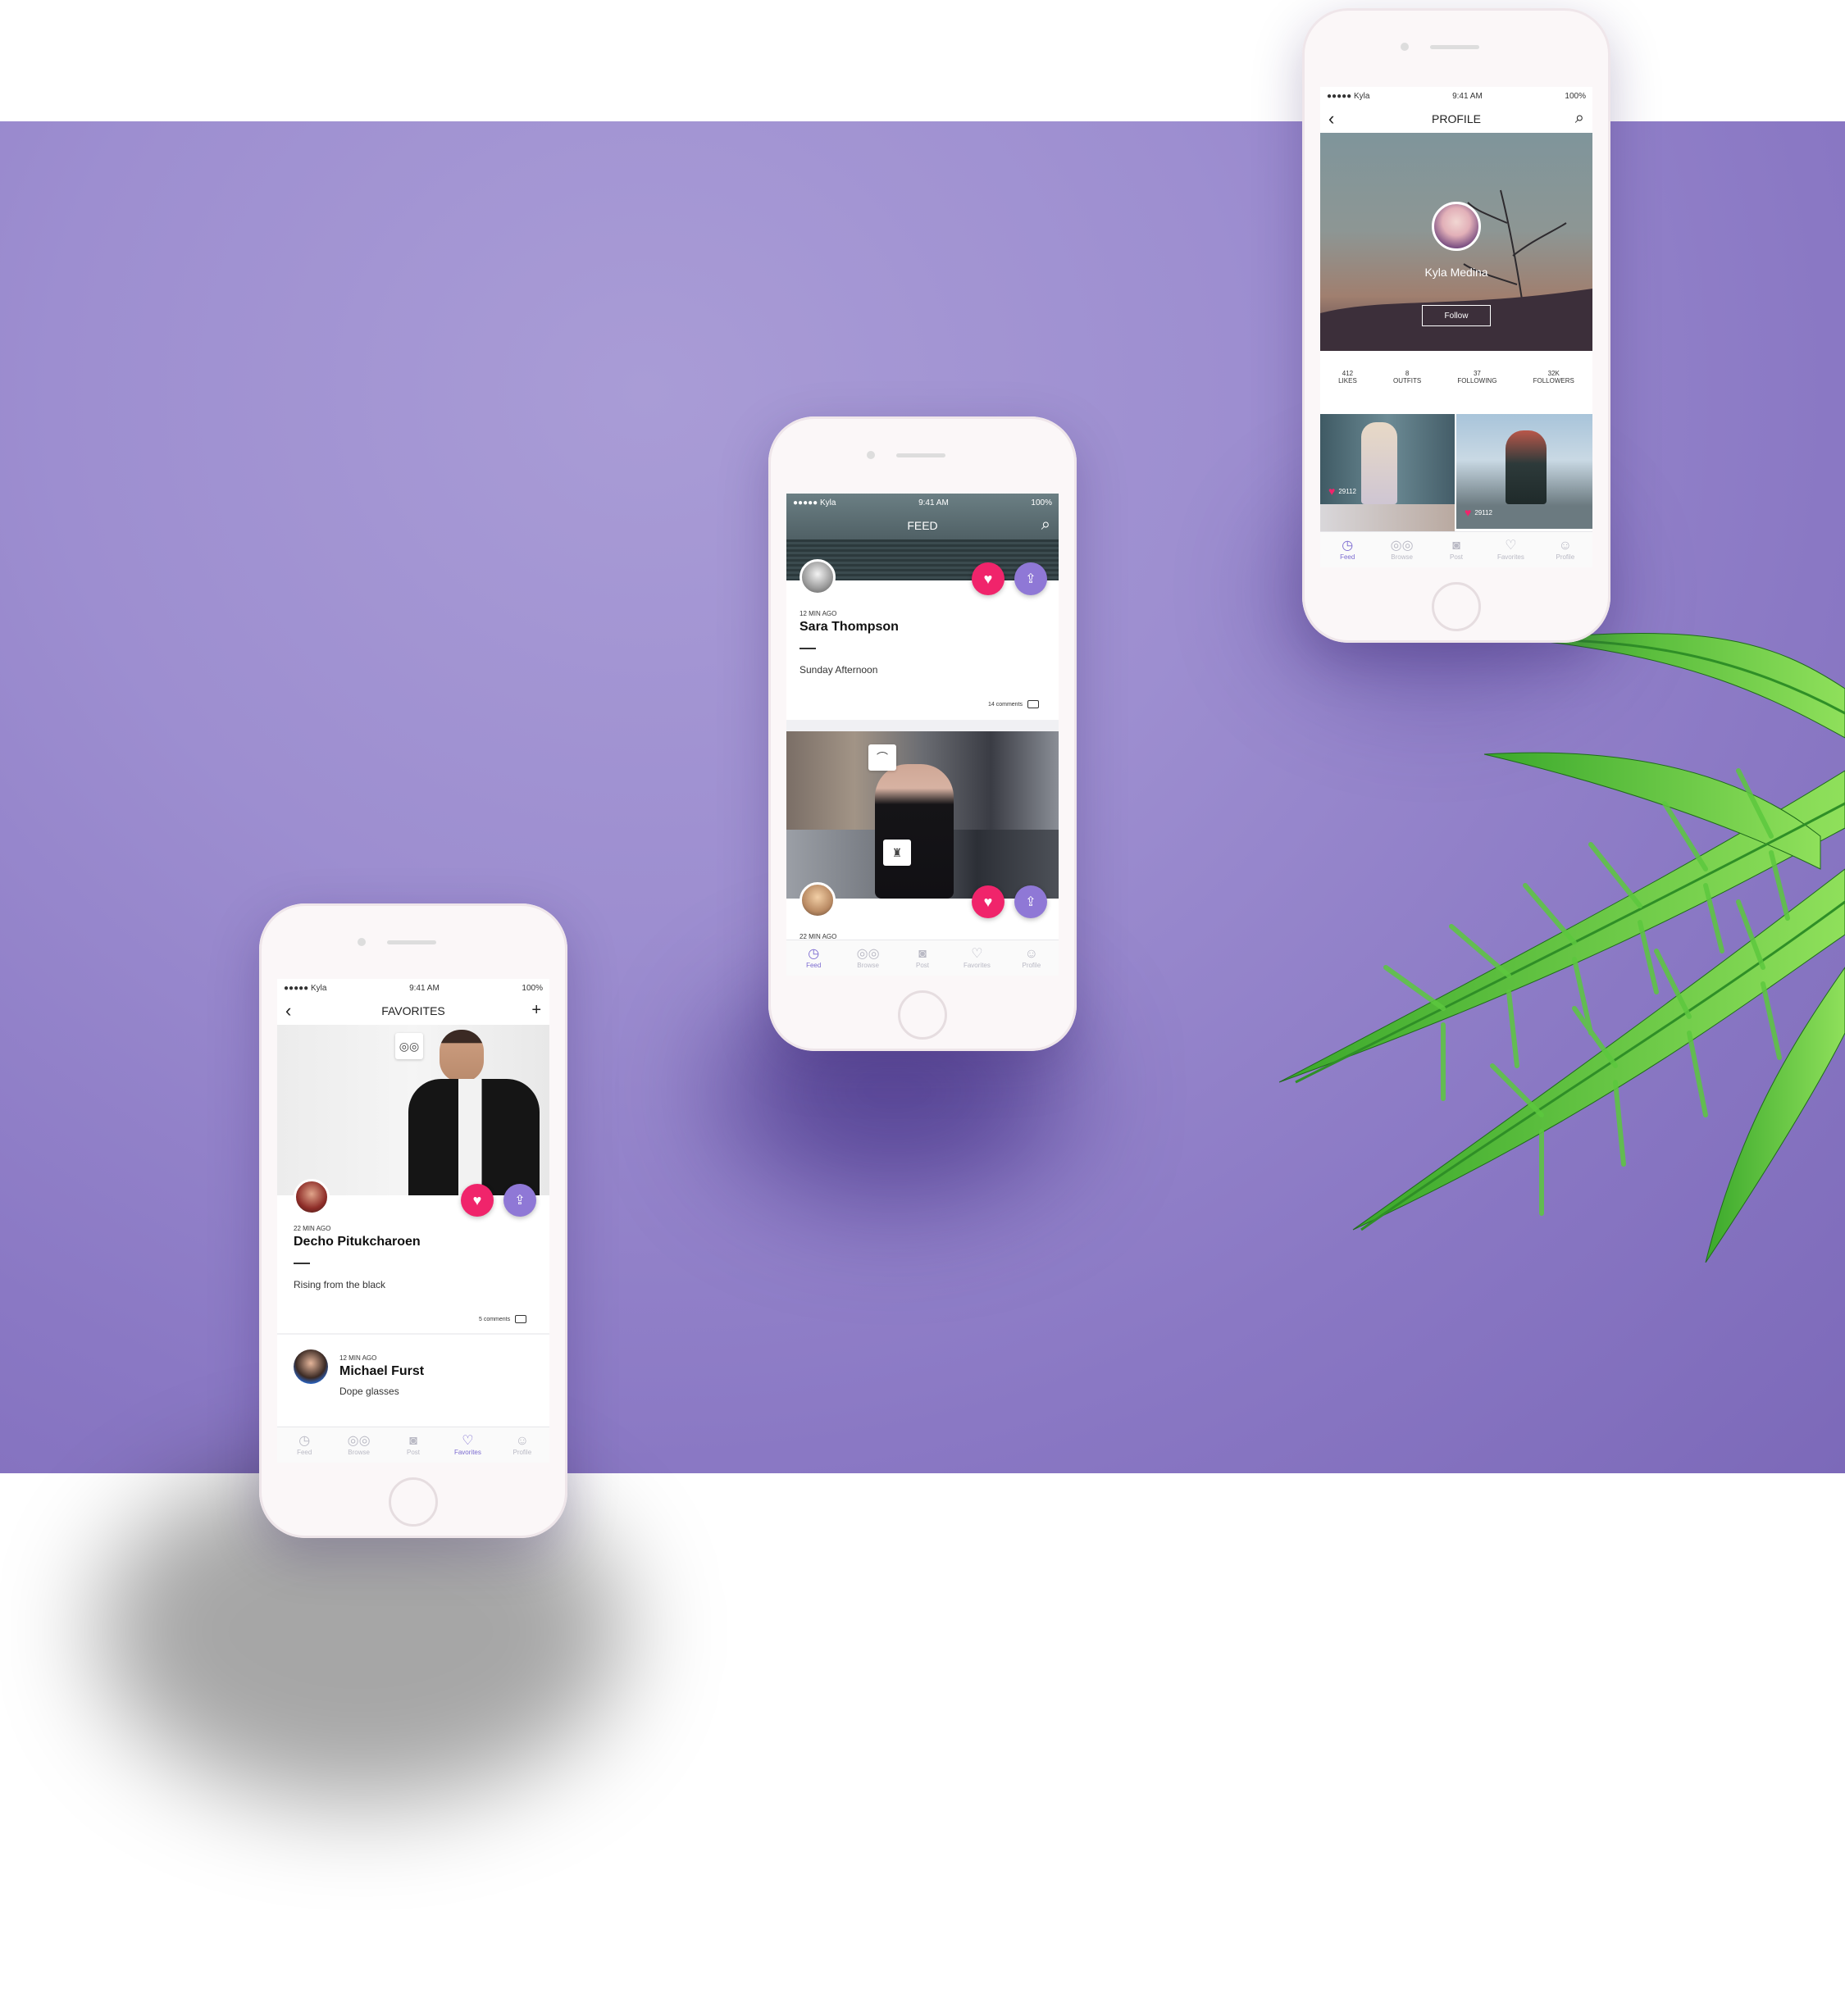  I want to click on comments-link: 14 comments, so click(1014, 704).